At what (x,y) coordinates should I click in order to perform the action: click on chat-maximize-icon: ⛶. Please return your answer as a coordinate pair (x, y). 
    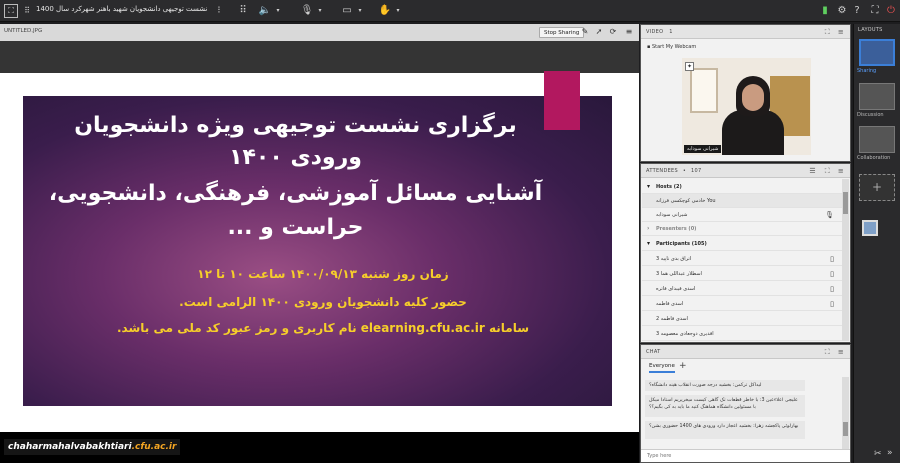
    Looking at the image, I should click on (827, 352).